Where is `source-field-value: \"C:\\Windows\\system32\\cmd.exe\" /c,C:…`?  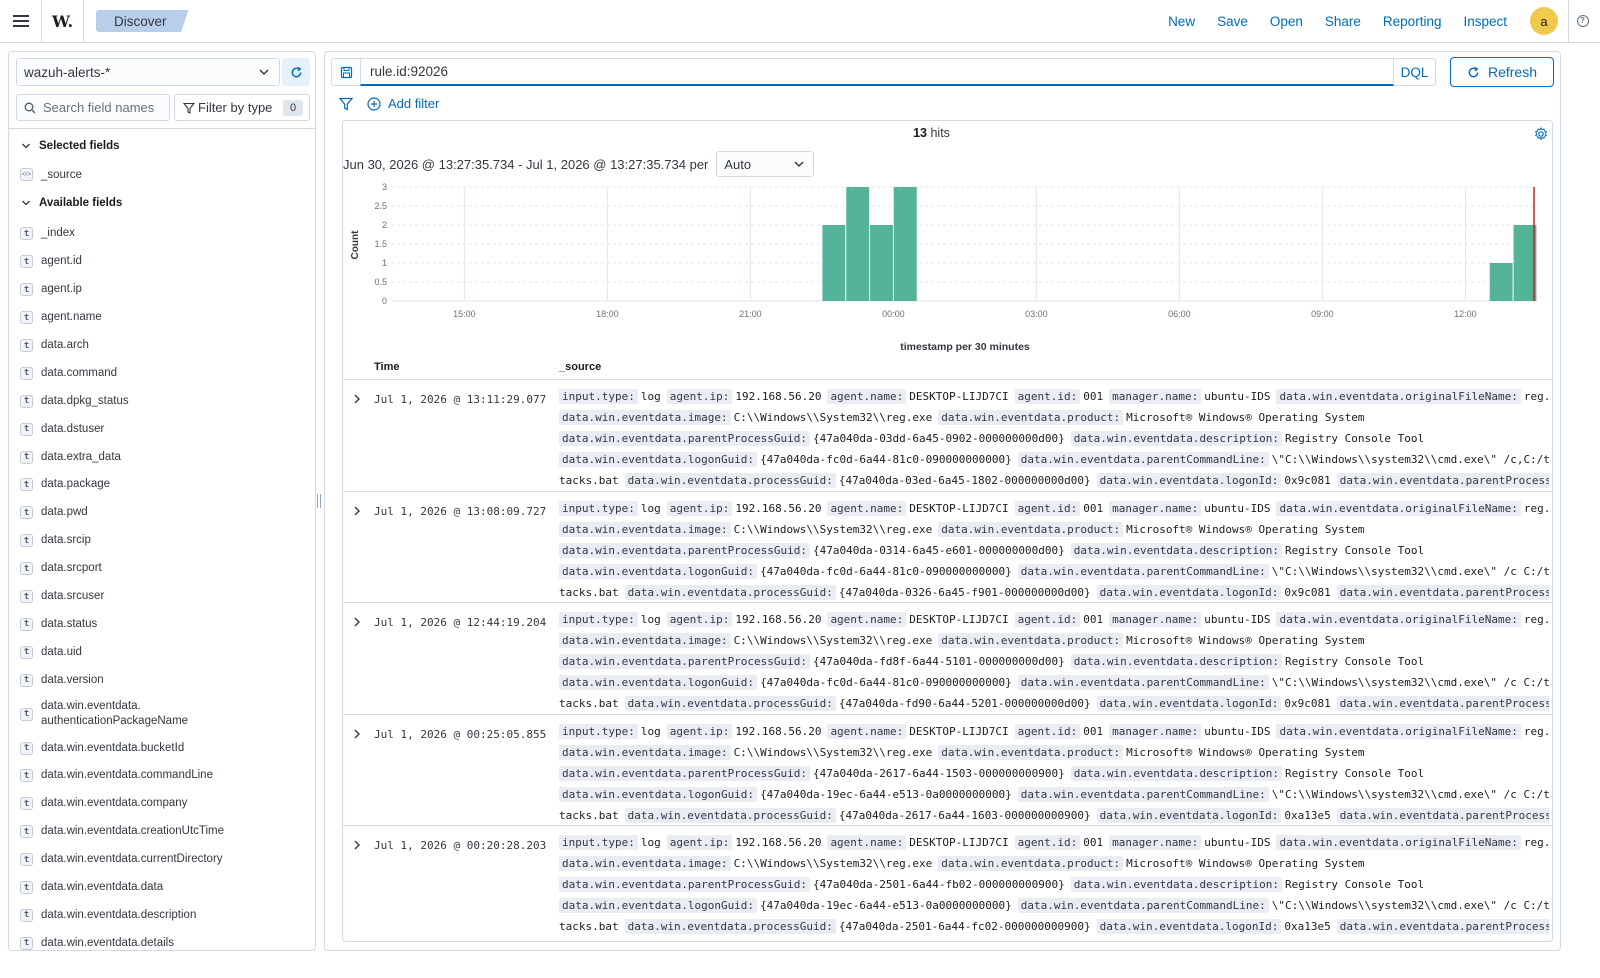
source-field-value: \"C:\\Windows\\system32\\cmd.exe\" /c,C:… is located at coordinates (1410, 459).